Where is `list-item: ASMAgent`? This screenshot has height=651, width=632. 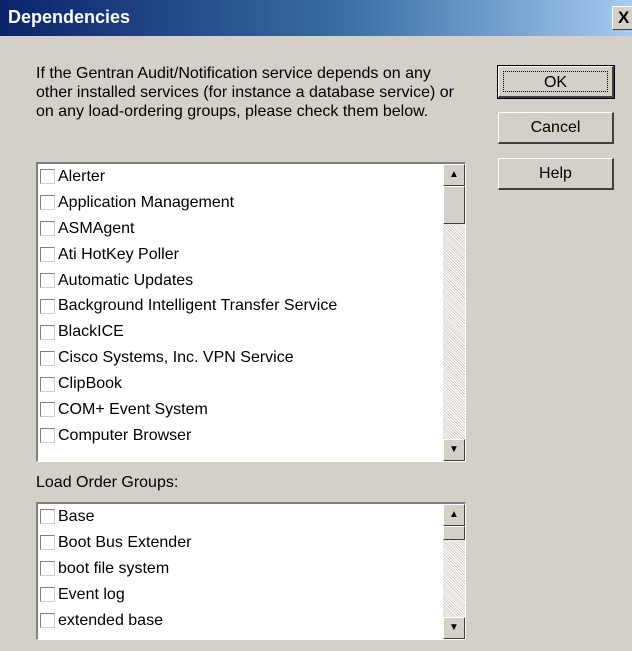
list-item: ASMAgent is located at coordinates (240, 229).